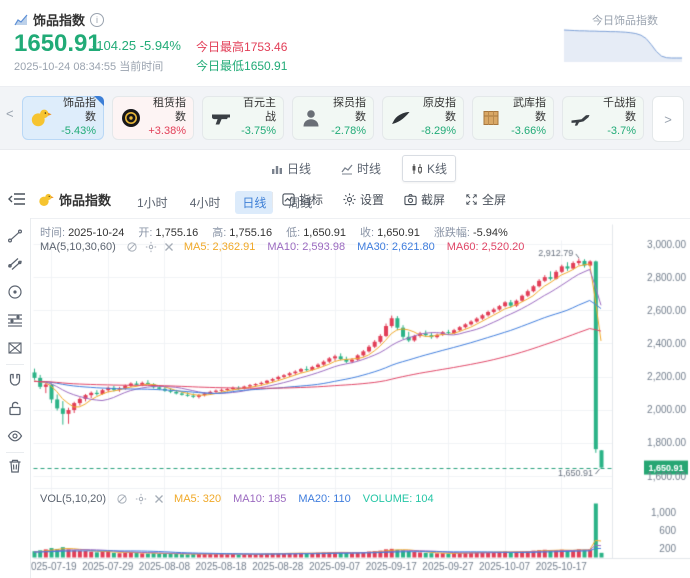 Image resolution: width=690 pixels, height=578 pixels. I want to click on daily-view-button: 日线, so click(291, 168).